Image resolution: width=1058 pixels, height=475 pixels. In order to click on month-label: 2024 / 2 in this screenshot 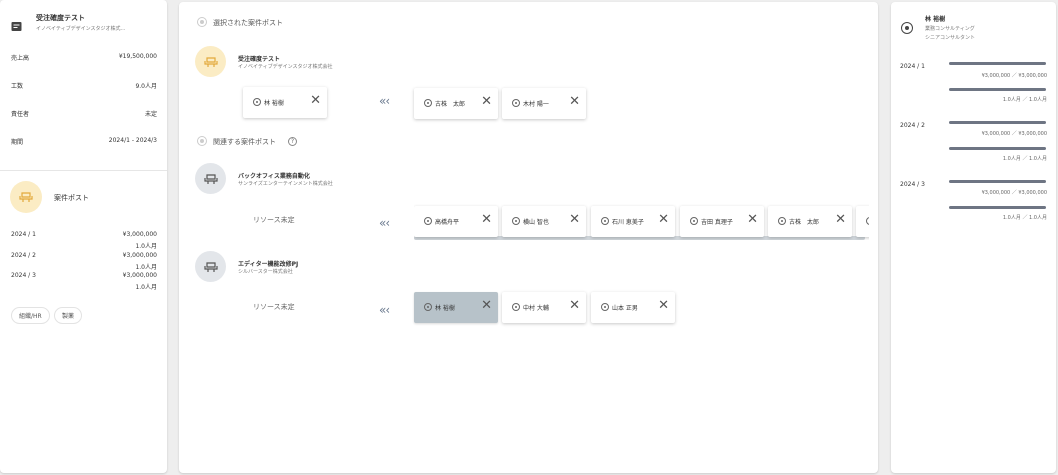, I will do `click(912, 125)`.